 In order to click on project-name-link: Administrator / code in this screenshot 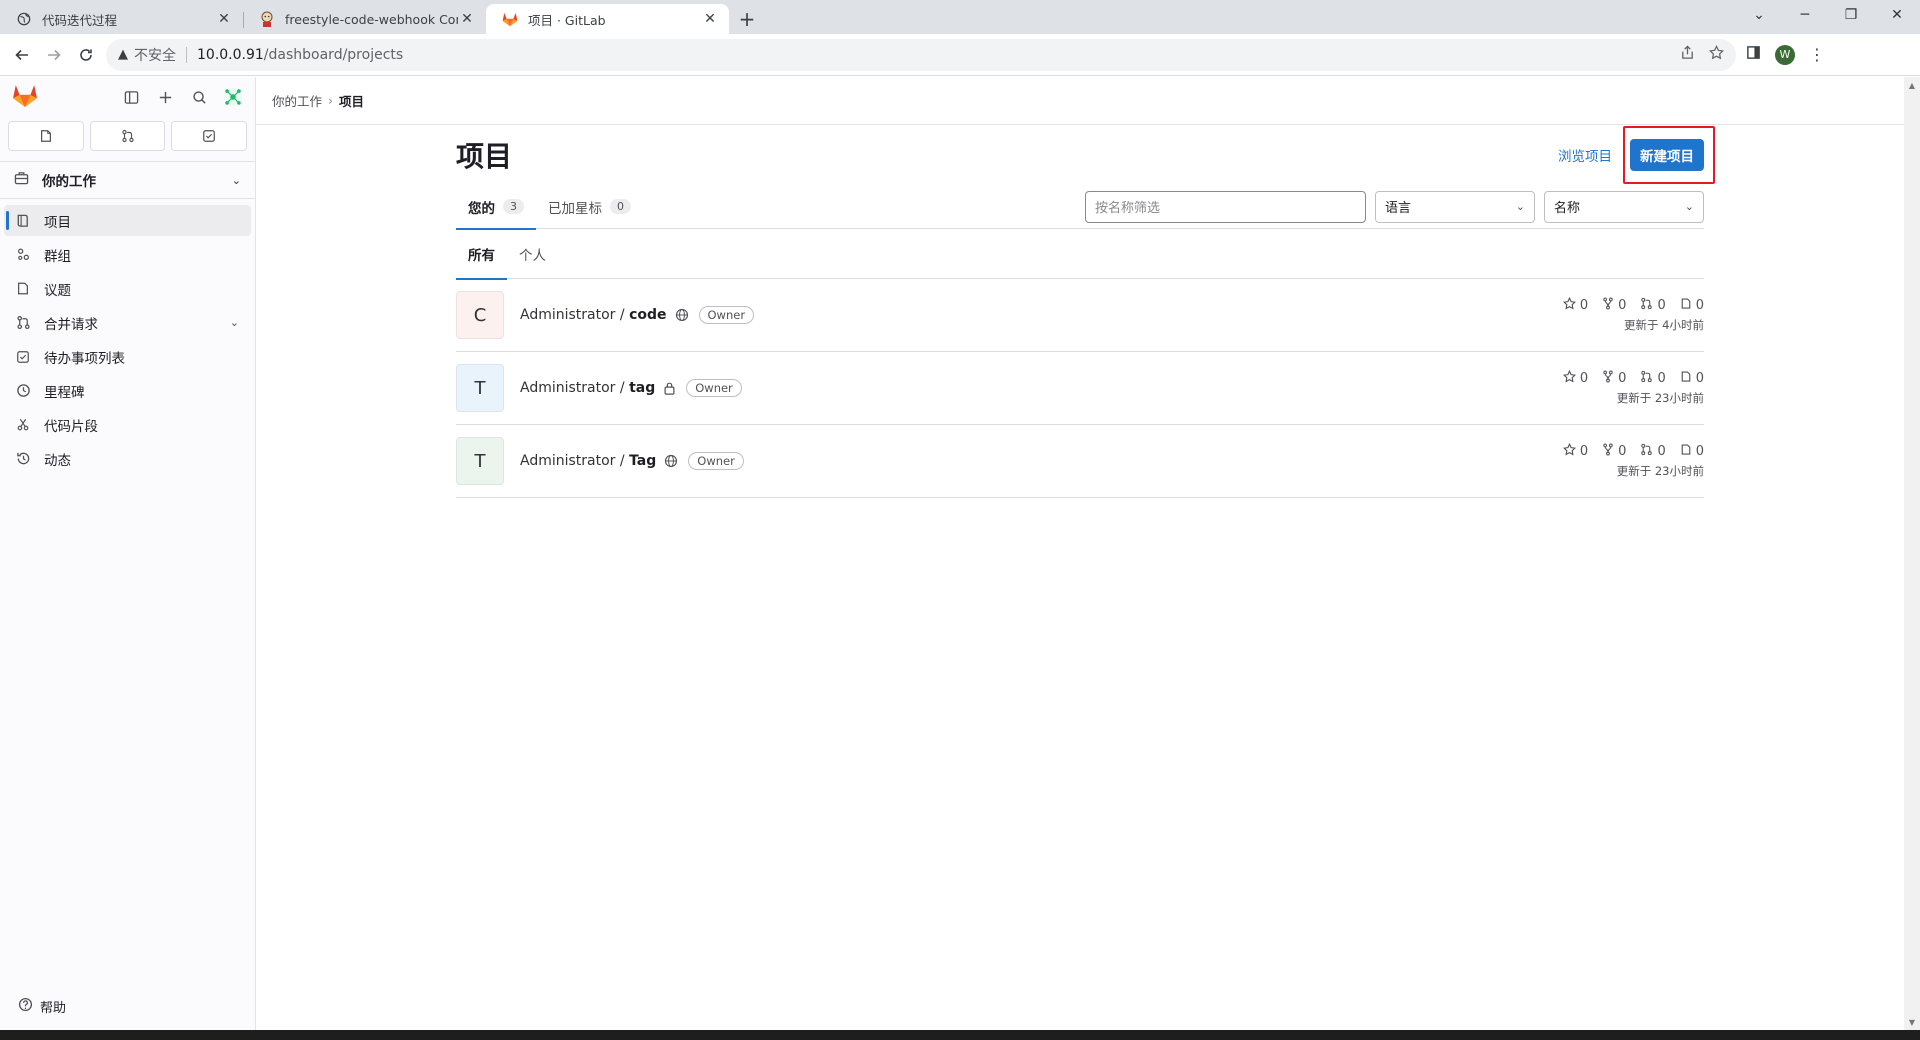, I will do `click(593, 315)`.